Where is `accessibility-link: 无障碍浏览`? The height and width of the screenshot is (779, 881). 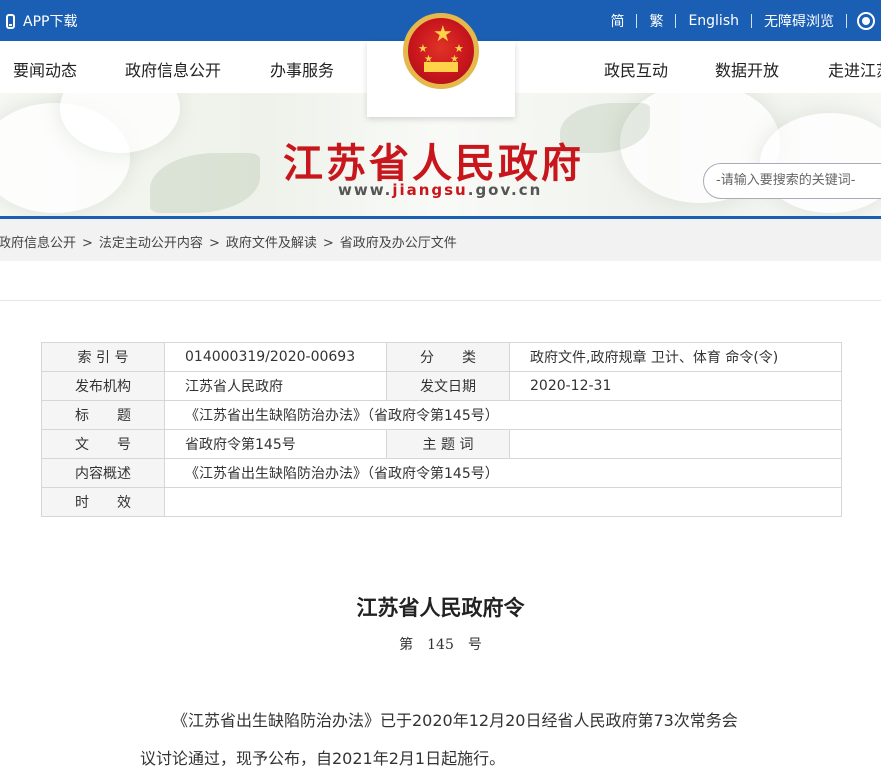
accessibility-link: 无障碍浏览 is located at coordinates (799, 21).